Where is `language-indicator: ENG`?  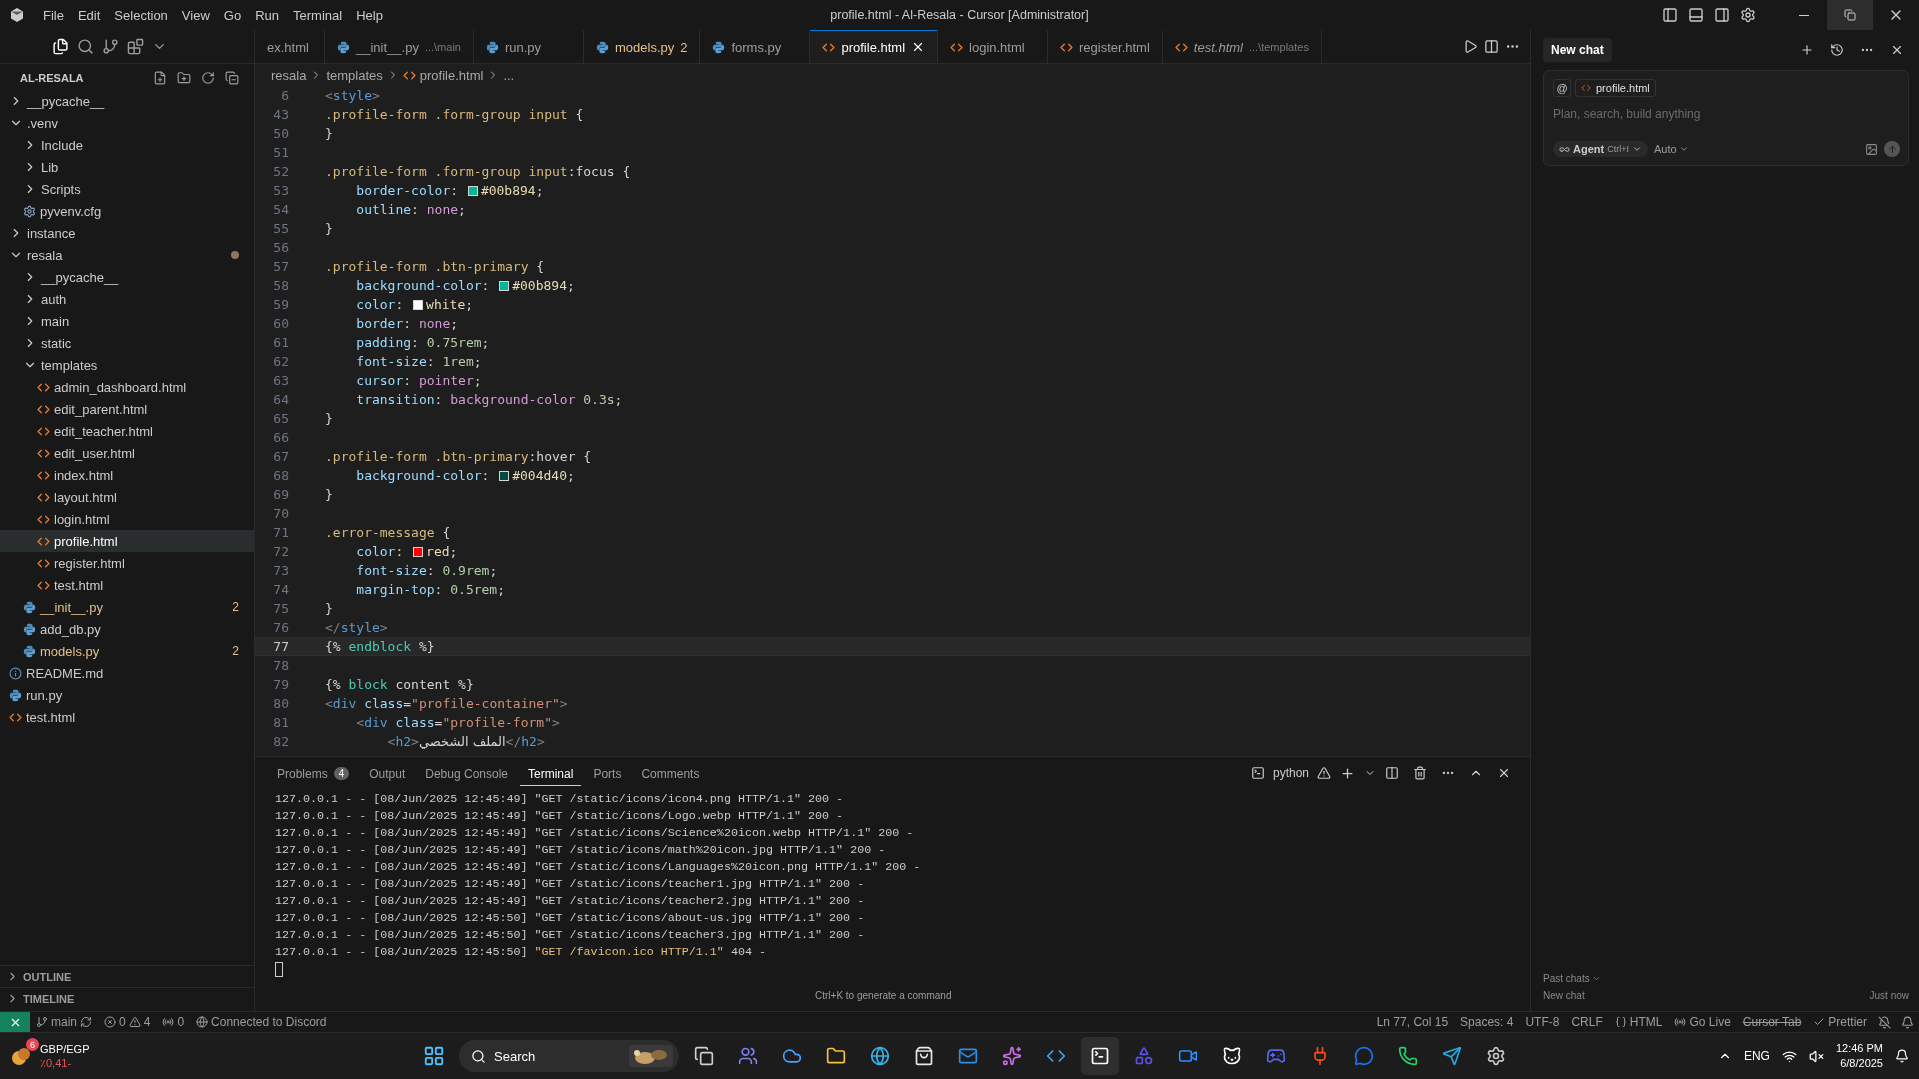
language-indicator: ENG is located at coordinates (1756, 1056).